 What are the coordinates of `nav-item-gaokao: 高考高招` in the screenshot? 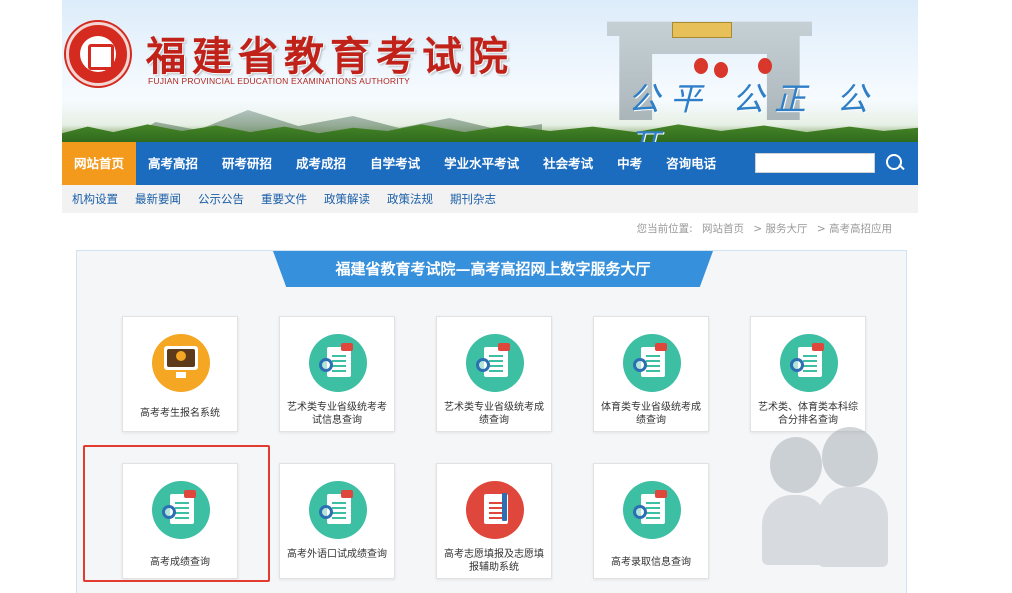 It's located at (173, 163).